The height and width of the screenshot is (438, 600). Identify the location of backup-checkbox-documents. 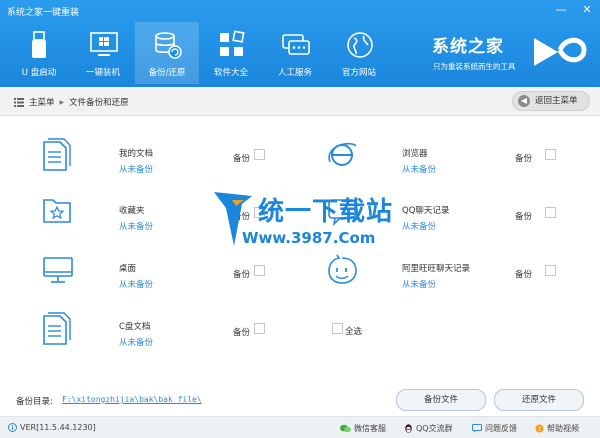
(259, 154).